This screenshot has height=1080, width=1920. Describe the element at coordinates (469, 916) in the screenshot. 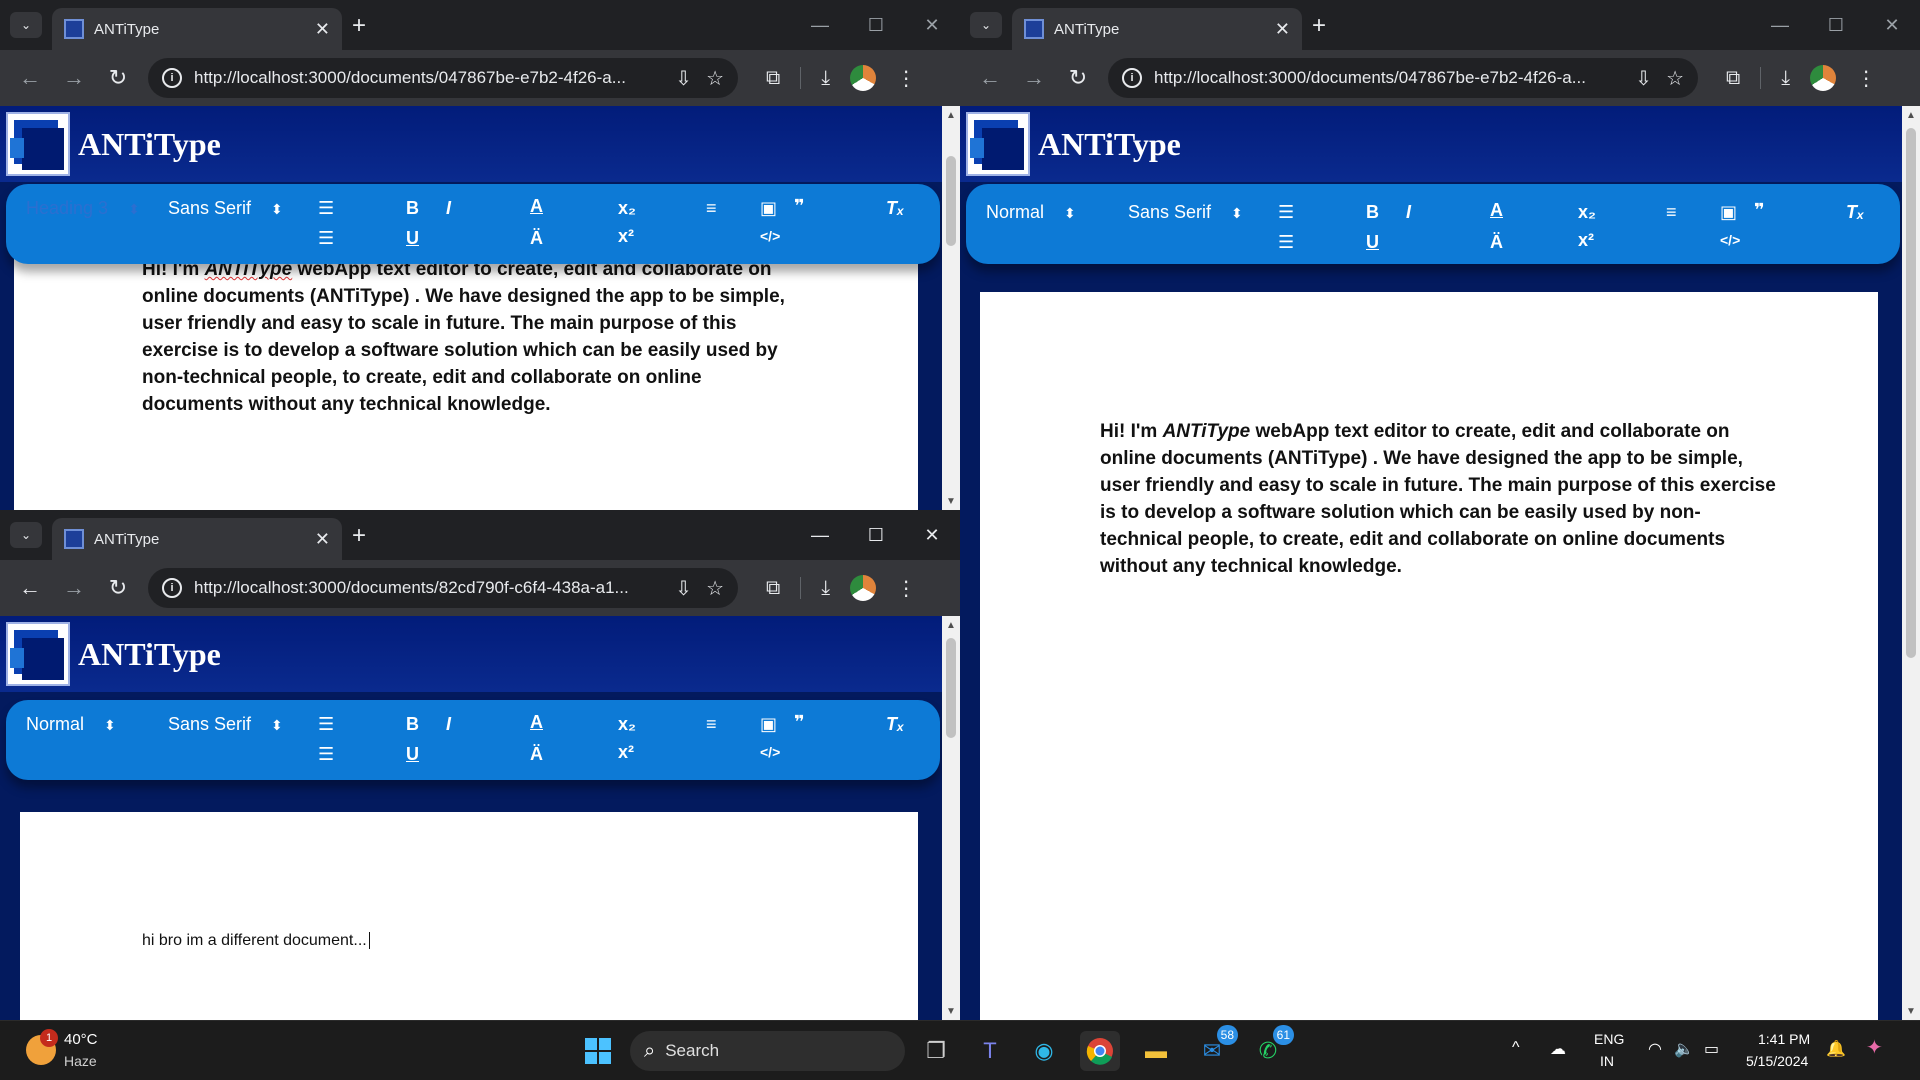

I see `document-page: hi bro im a different document...​` at that location.